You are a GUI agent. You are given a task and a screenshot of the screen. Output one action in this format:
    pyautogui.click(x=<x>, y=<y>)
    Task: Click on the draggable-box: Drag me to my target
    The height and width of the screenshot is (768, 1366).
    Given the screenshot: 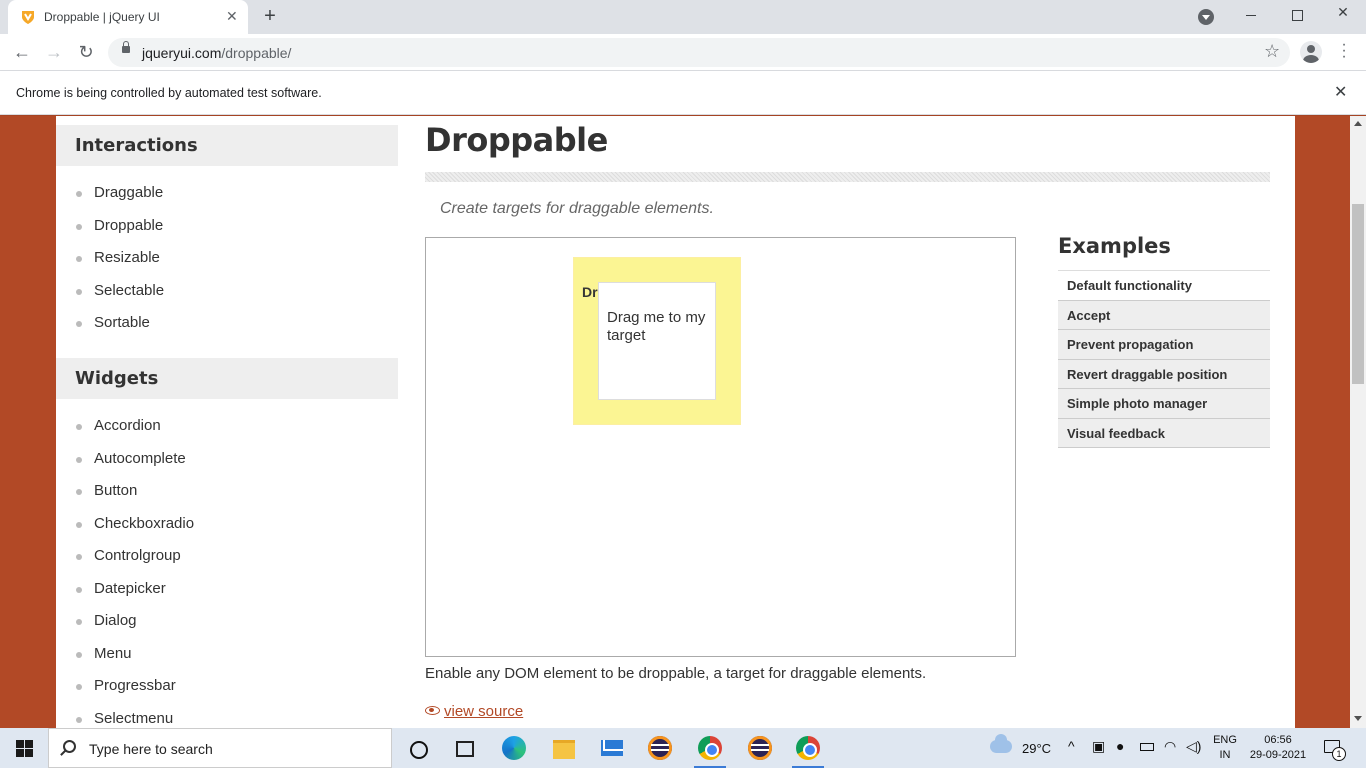 What is the action you would take?
    pyautogui.click(x=657, y=341)
    